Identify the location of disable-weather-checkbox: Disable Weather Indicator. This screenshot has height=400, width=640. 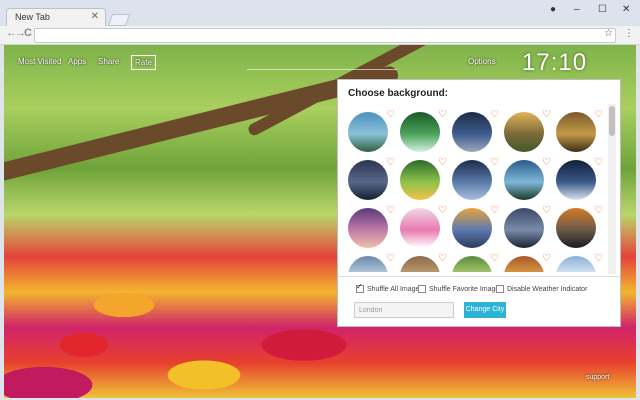
(541, 289).